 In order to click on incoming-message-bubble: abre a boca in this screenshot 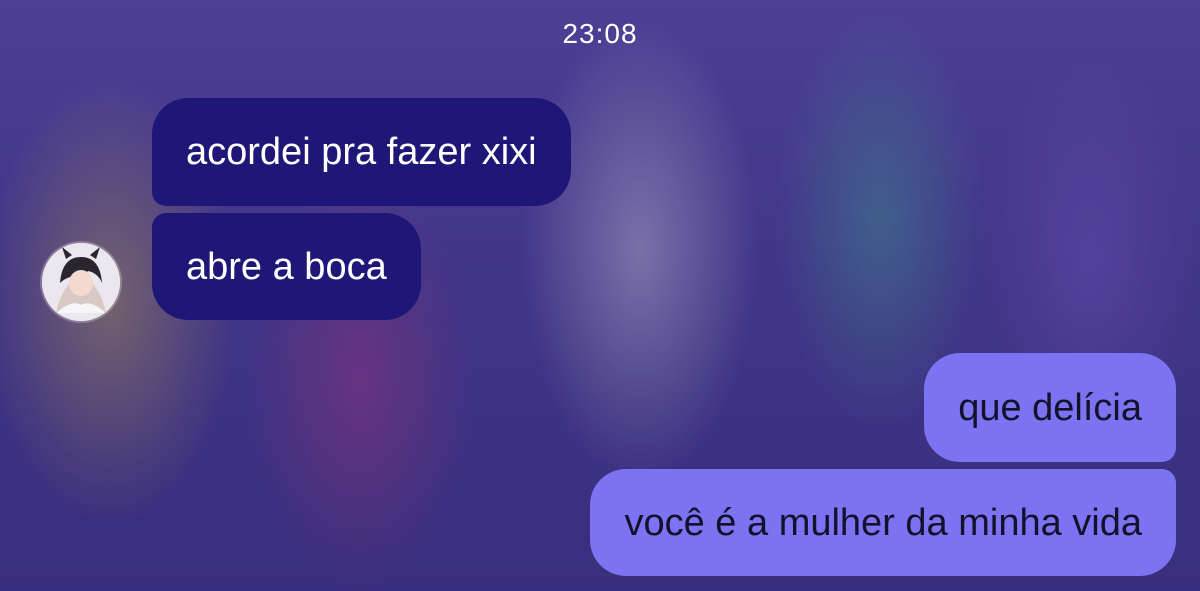, I will do `click(286, 266)`.